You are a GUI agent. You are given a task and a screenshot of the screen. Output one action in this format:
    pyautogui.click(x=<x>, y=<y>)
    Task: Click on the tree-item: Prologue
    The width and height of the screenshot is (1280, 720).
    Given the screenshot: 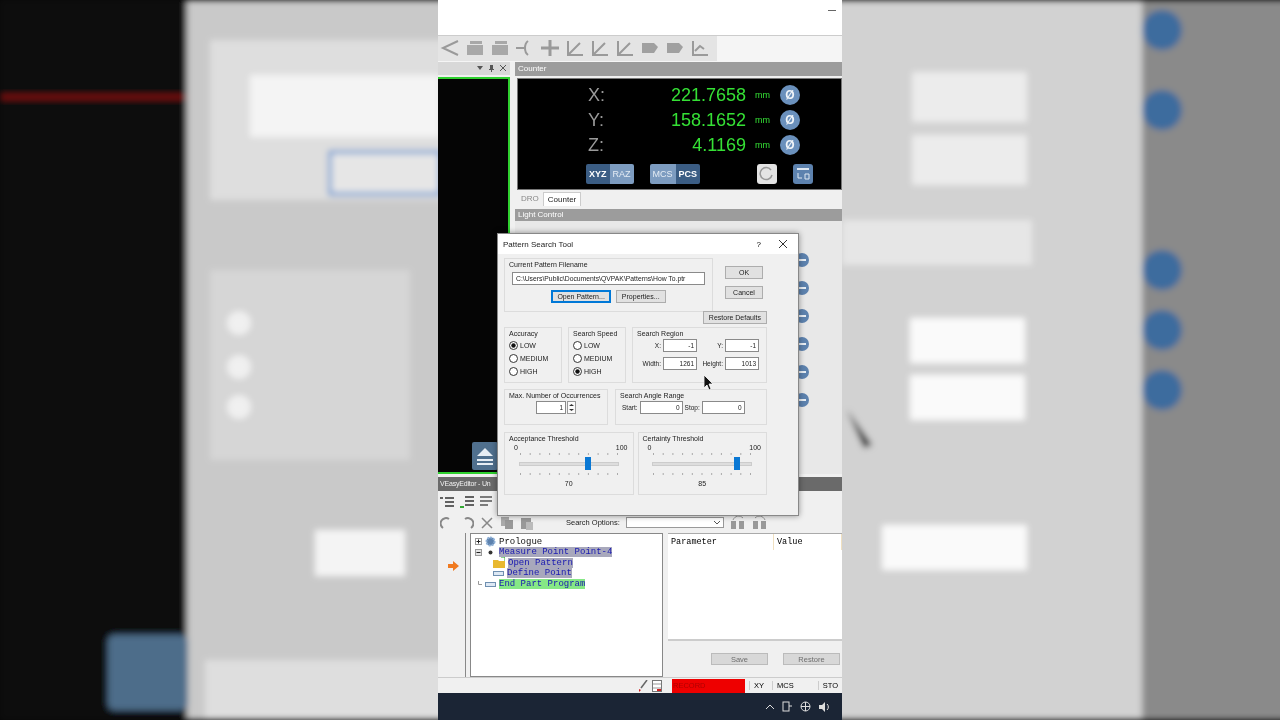 What is the action you would take?
    pyautogui.click(x=521, y=541)
    